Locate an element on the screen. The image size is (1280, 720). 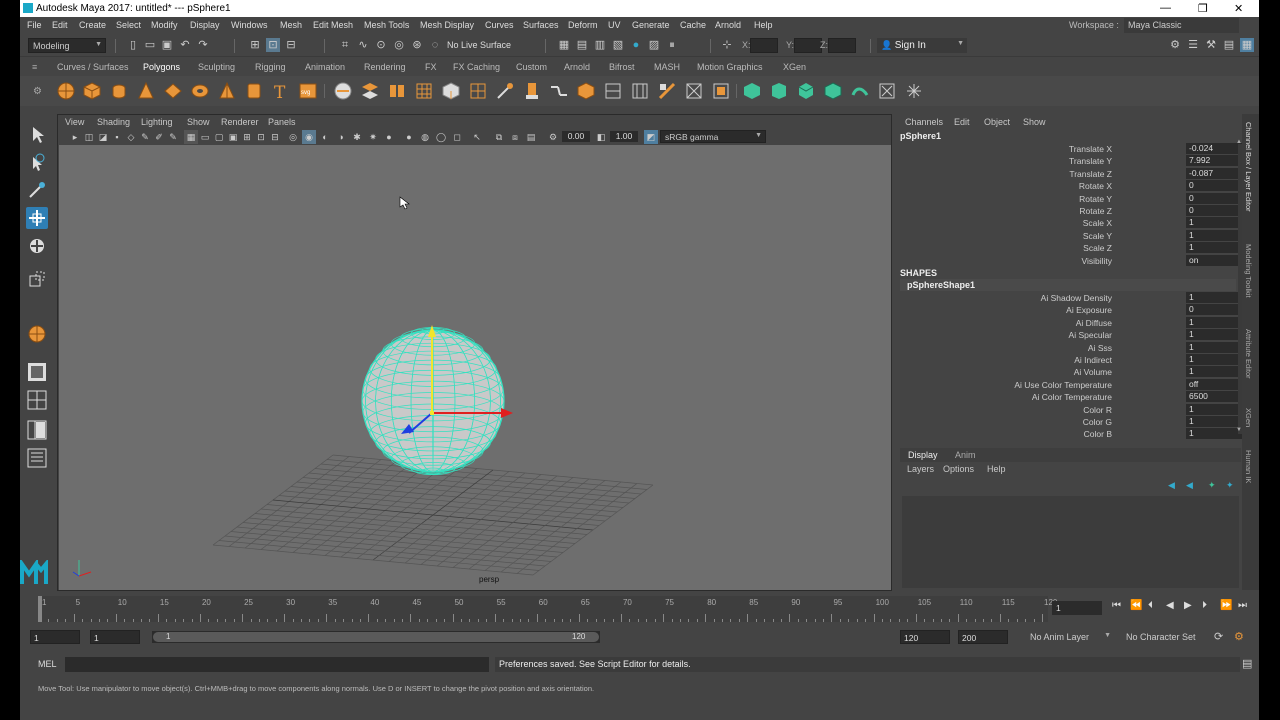
select-camera-icon: ▸ is located at coordinates (75, 137).